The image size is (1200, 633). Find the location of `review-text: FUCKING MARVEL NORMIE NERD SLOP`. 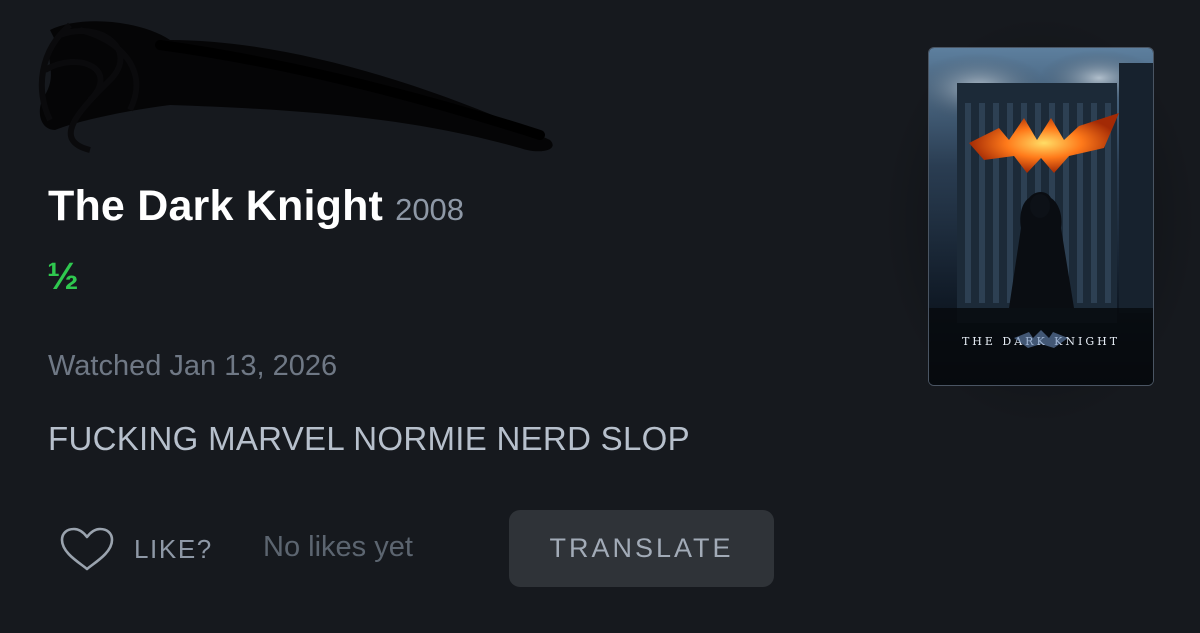

review-text: FUCKING MARVEL NORMIE NERD SLOP is located at coordinates (369, 438).